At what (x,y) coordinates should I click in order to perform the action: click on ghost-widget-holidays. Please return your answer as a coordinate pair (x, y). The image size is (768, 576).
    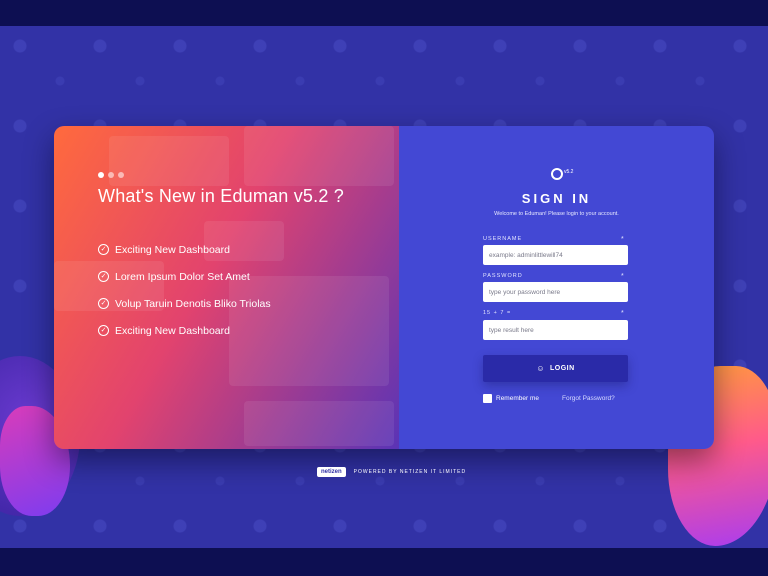
    Looking at the image, I should click on (169, 161).